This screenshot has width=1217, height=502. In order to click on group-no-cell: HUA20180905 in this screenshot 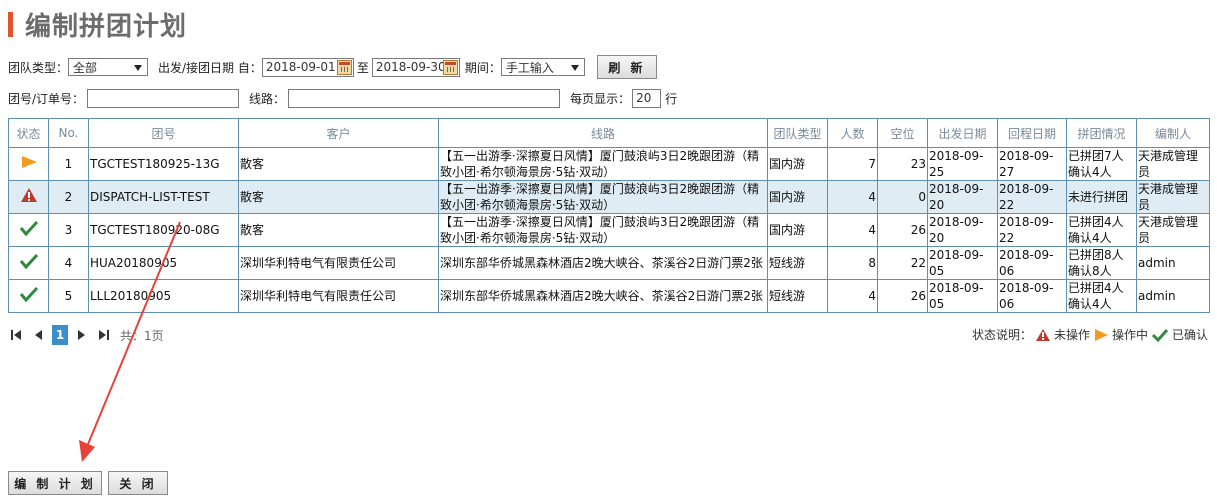, I will do `click(163, 263)`.